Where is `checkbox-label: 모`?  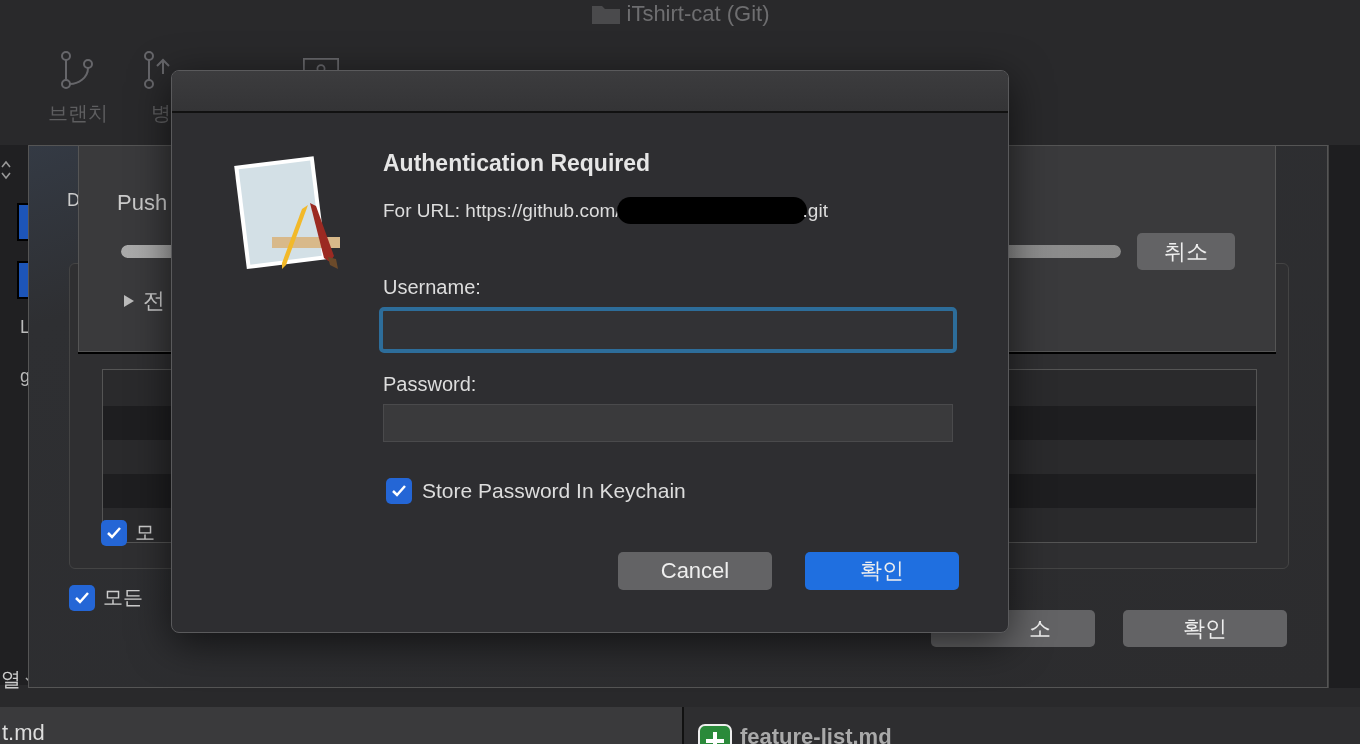
checkbox-label: 모 is located at coordinates (145, 532).